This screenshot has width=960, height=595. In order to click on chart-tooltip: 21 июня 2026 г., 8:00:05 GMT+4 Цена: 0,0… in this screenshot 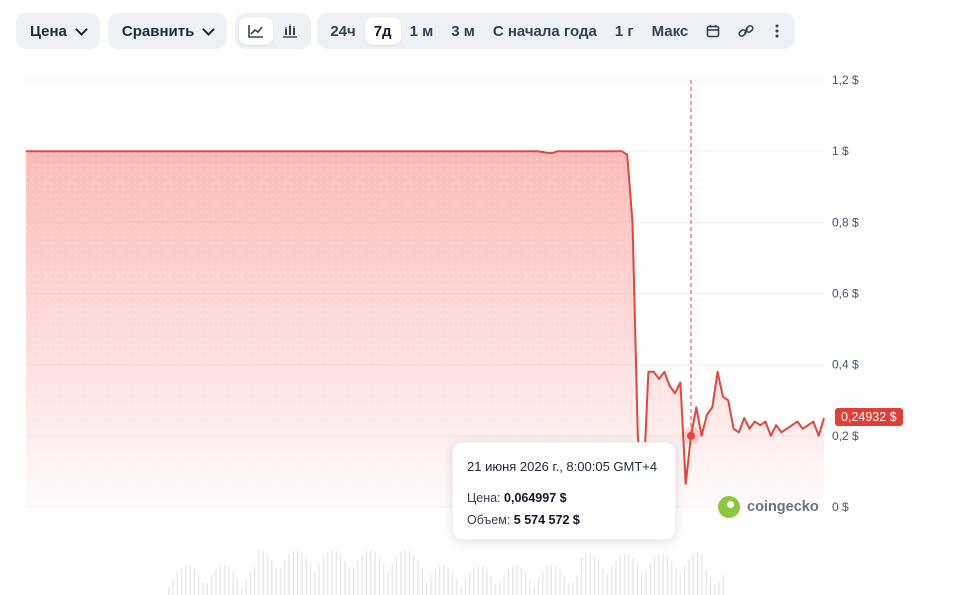, I will do `click(564, 491)`.